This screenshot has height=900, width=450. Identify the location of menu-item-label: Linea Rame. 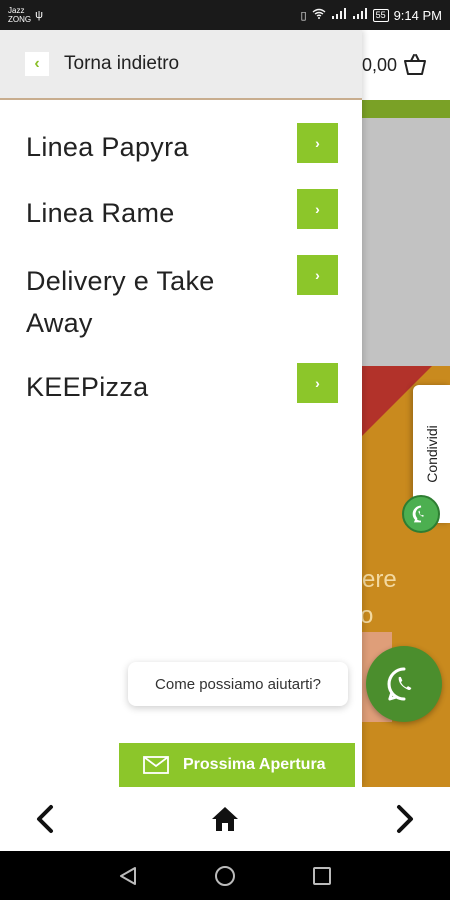
(156, 213).